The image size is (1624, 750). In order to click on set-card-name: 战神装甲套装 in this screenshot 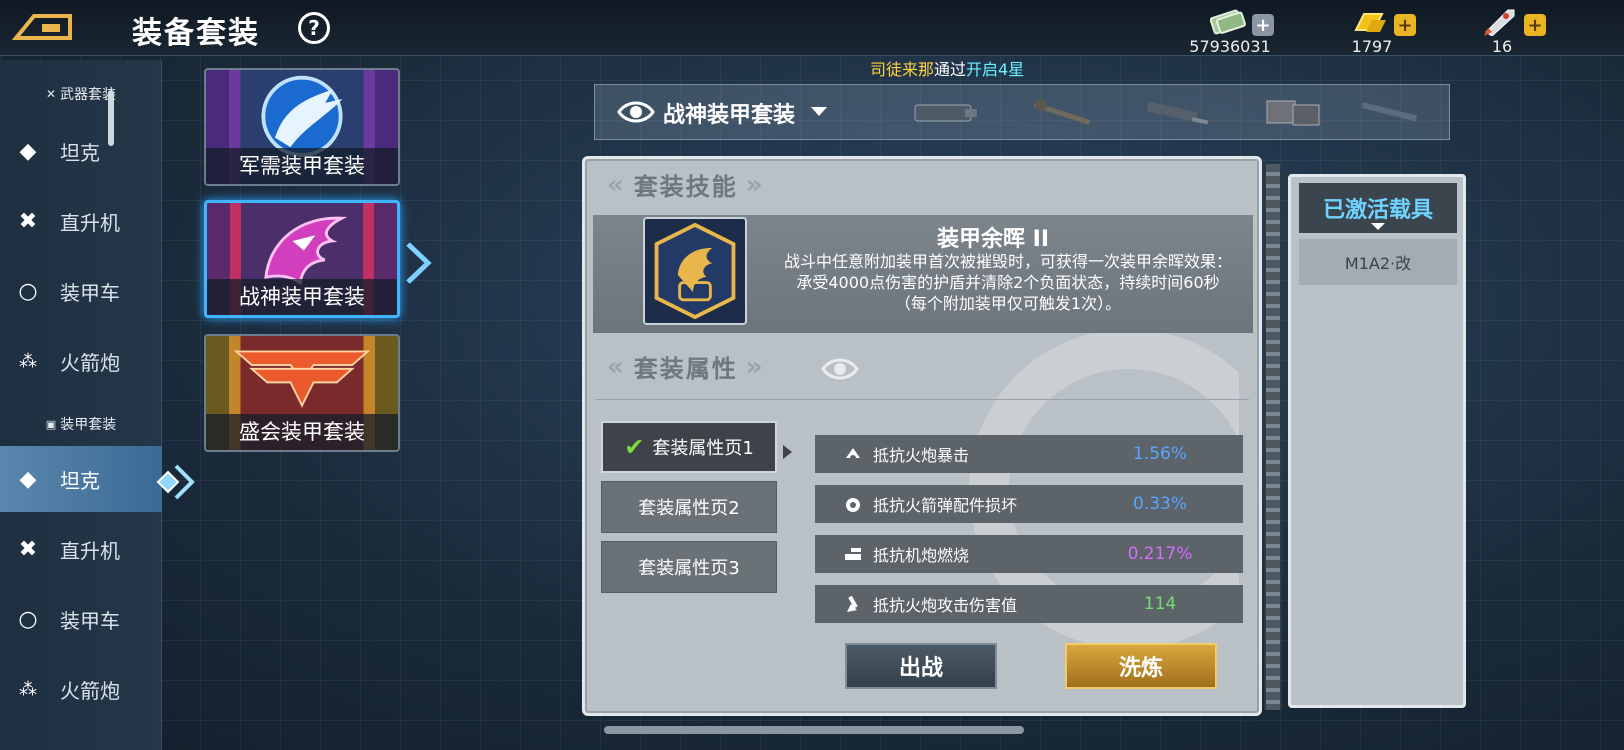, I will do `click(302, 297)`.